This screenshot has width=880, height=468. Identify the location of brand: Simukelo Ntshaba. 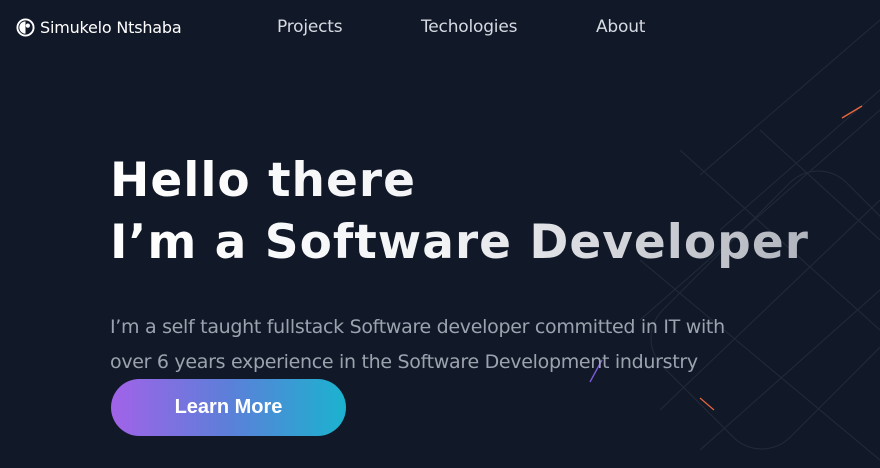
(99, 27).